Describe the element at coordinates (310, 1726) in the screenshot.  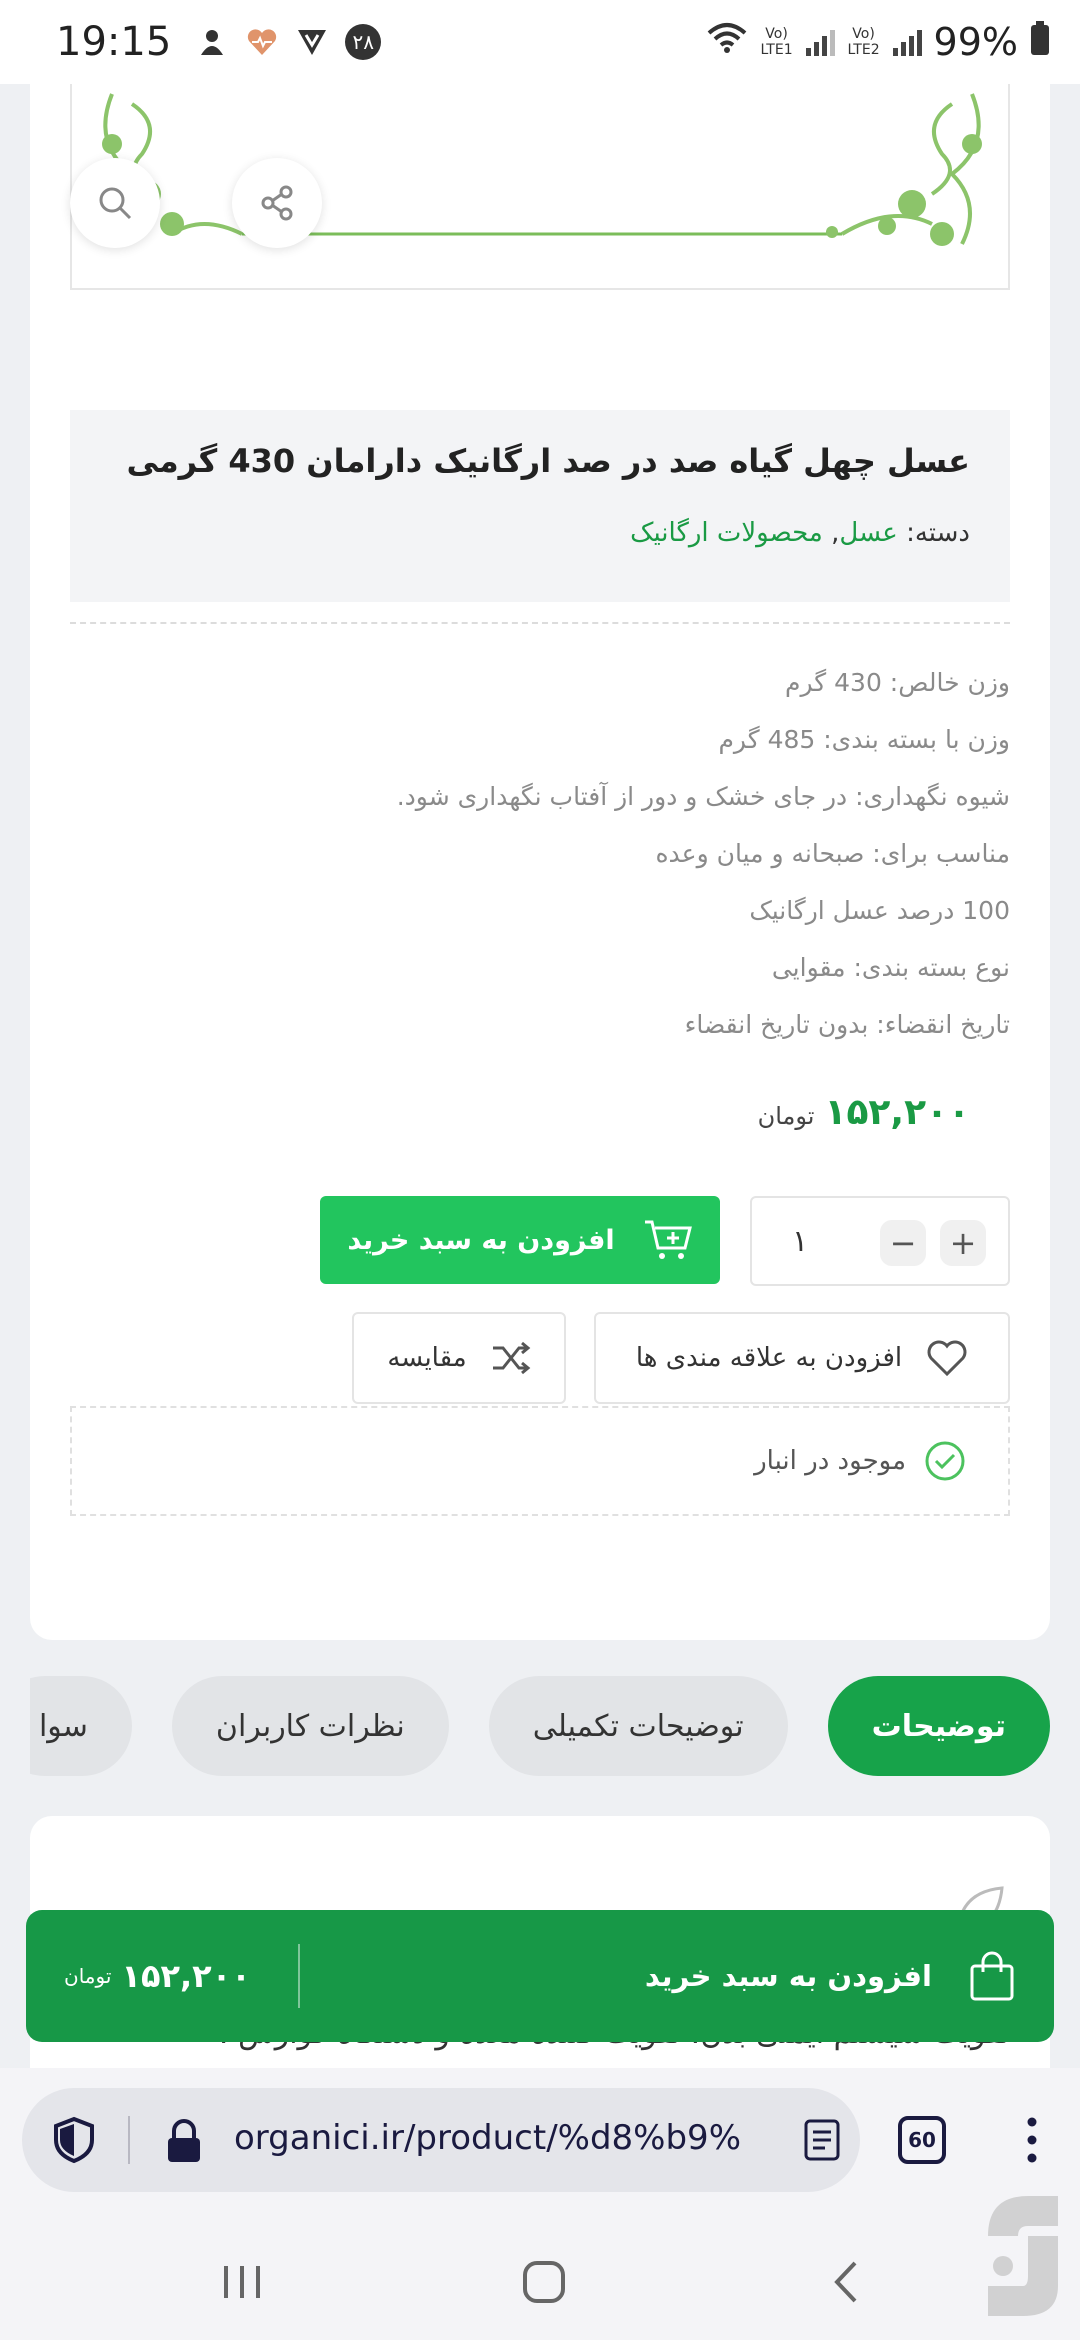
I see `tab-user-reviews: نظرات کاربران` at that location.